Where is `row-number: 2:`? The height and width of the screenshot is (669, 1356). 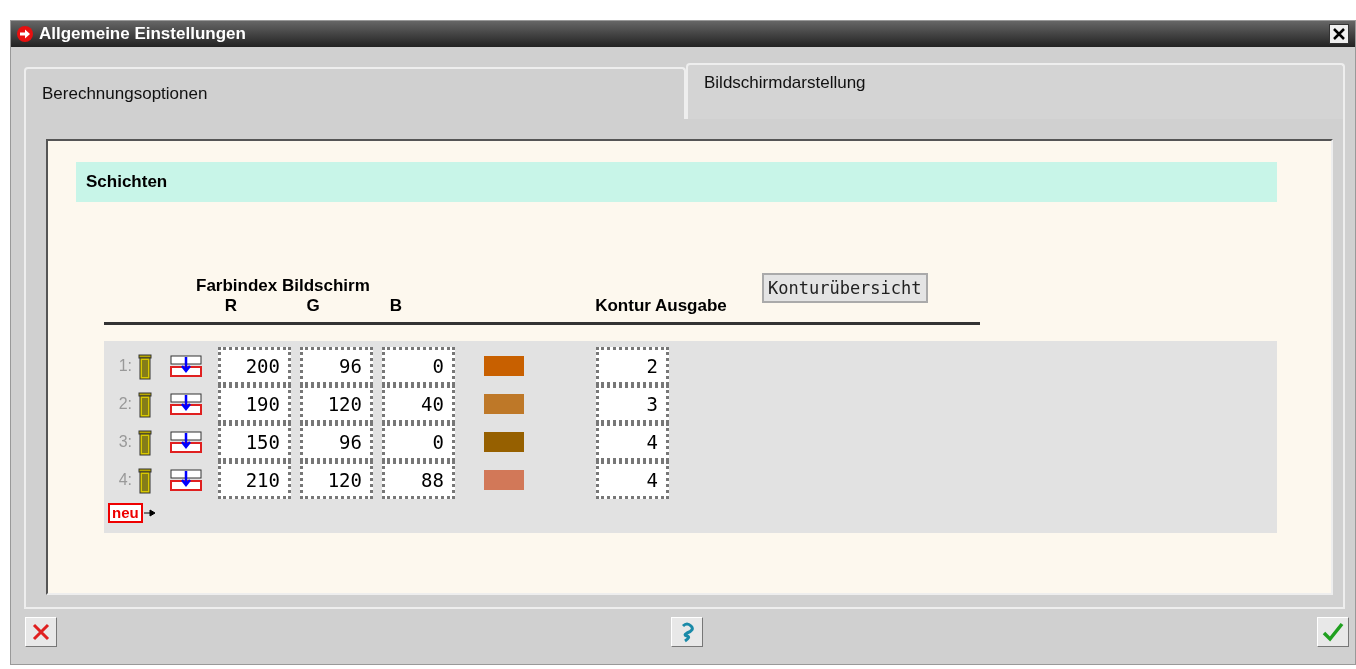 row-number: 2: is located at coordinates (124, 404).